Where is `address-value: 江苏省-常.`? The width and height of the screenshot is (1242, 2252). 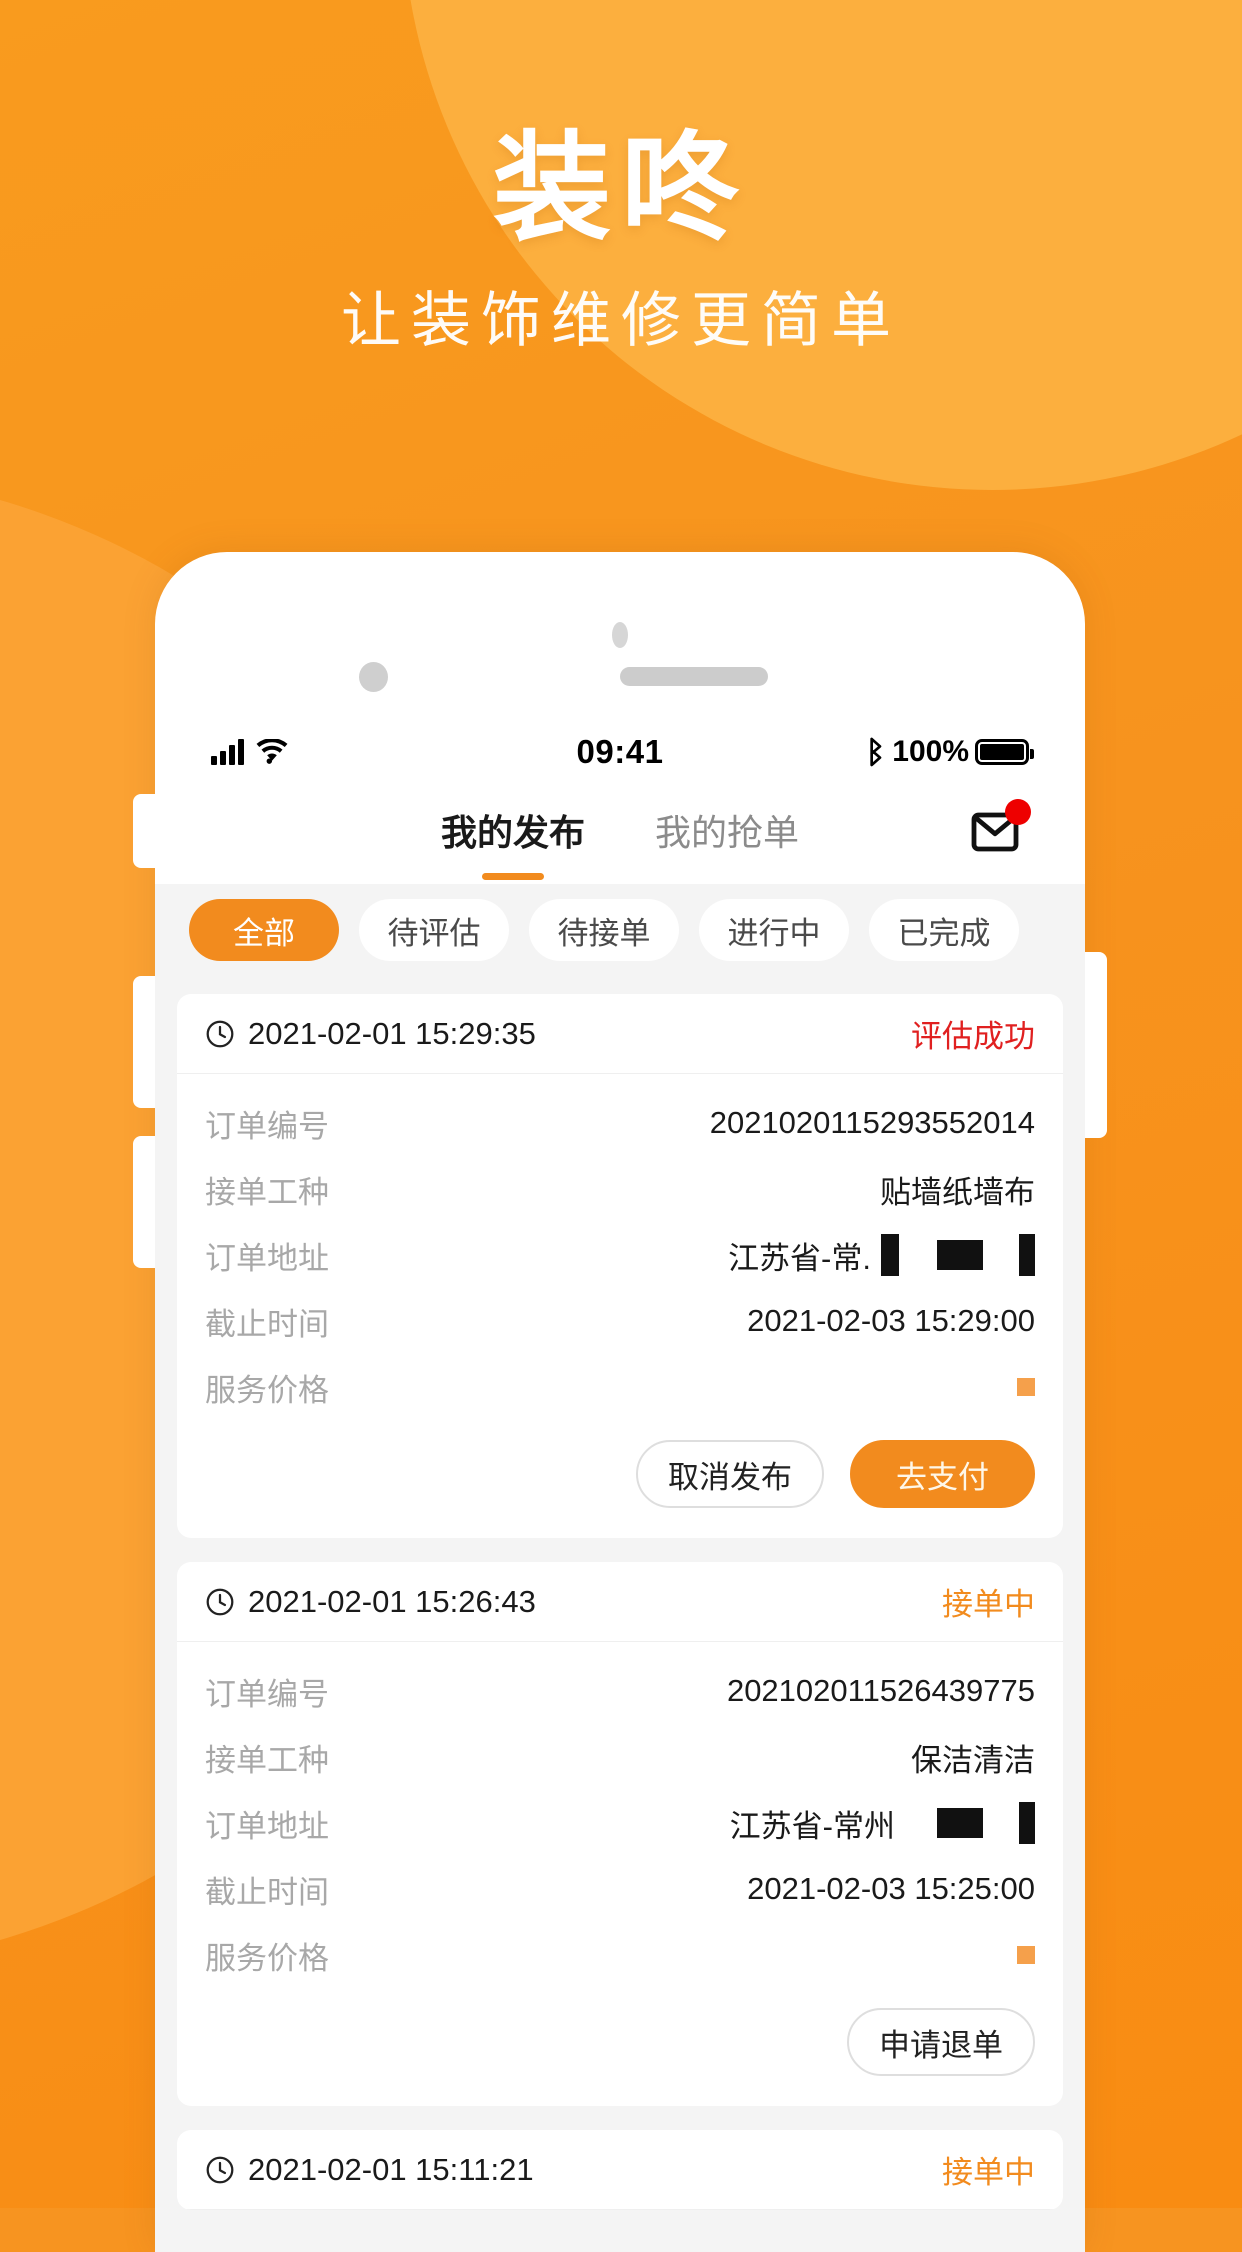 address-value: 江苏省-常. is located at coordinates (799, 1258).